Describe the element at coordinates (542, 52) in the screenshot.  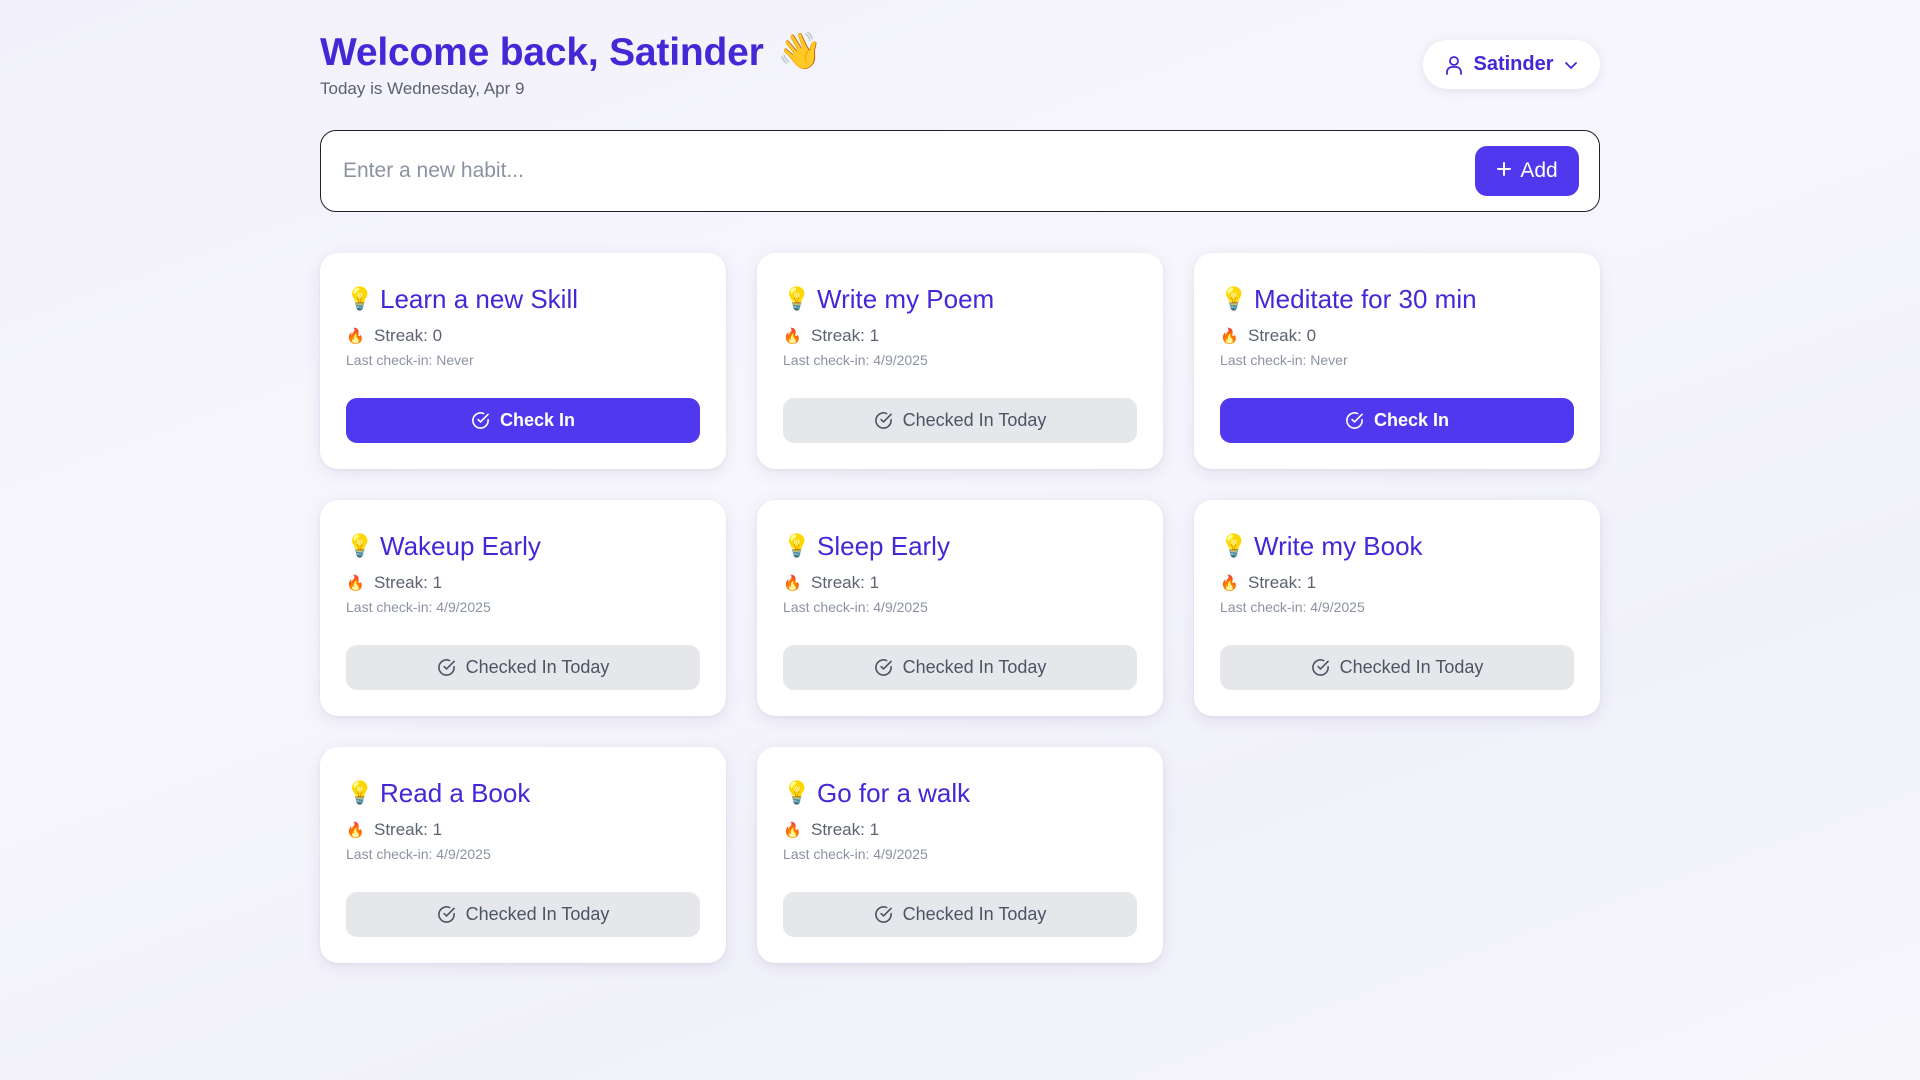
I see `welcome-text: Welcome back, Satinder` at that location.